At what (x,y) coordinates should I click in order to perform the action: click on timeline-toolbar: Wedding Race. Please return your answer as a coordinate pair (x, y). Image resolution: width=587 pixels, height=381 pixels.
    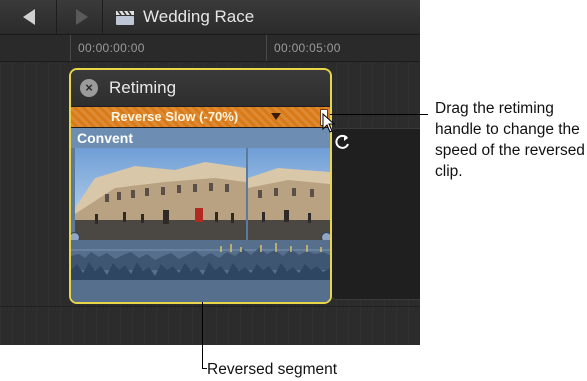
    Looking at the image, I should click on (210, 17).